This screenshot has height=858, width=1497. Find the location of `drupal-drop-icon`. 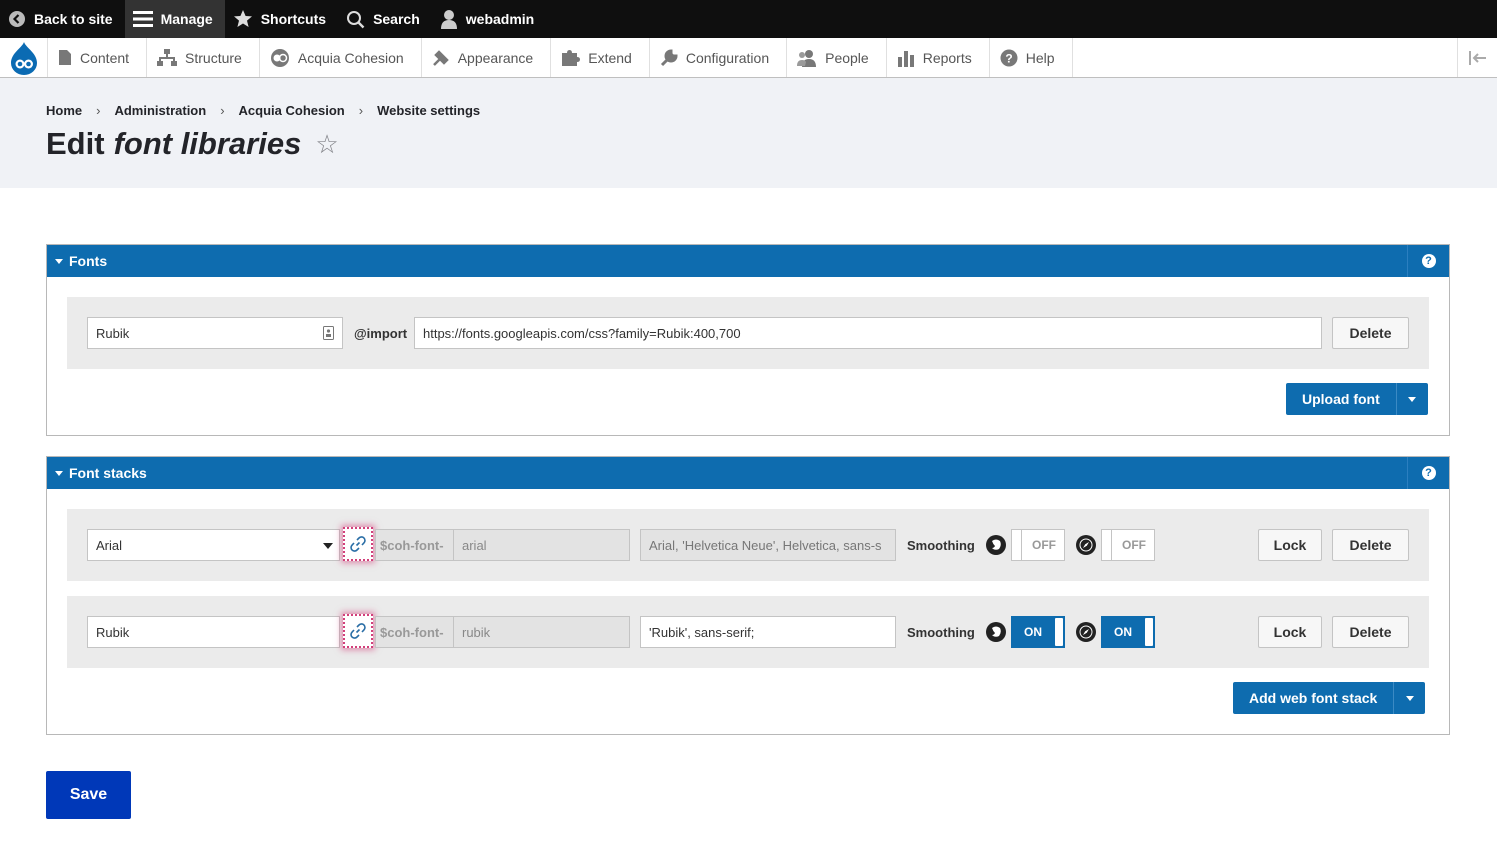

drupal-drop-icon is located at coordinates (23, 58).